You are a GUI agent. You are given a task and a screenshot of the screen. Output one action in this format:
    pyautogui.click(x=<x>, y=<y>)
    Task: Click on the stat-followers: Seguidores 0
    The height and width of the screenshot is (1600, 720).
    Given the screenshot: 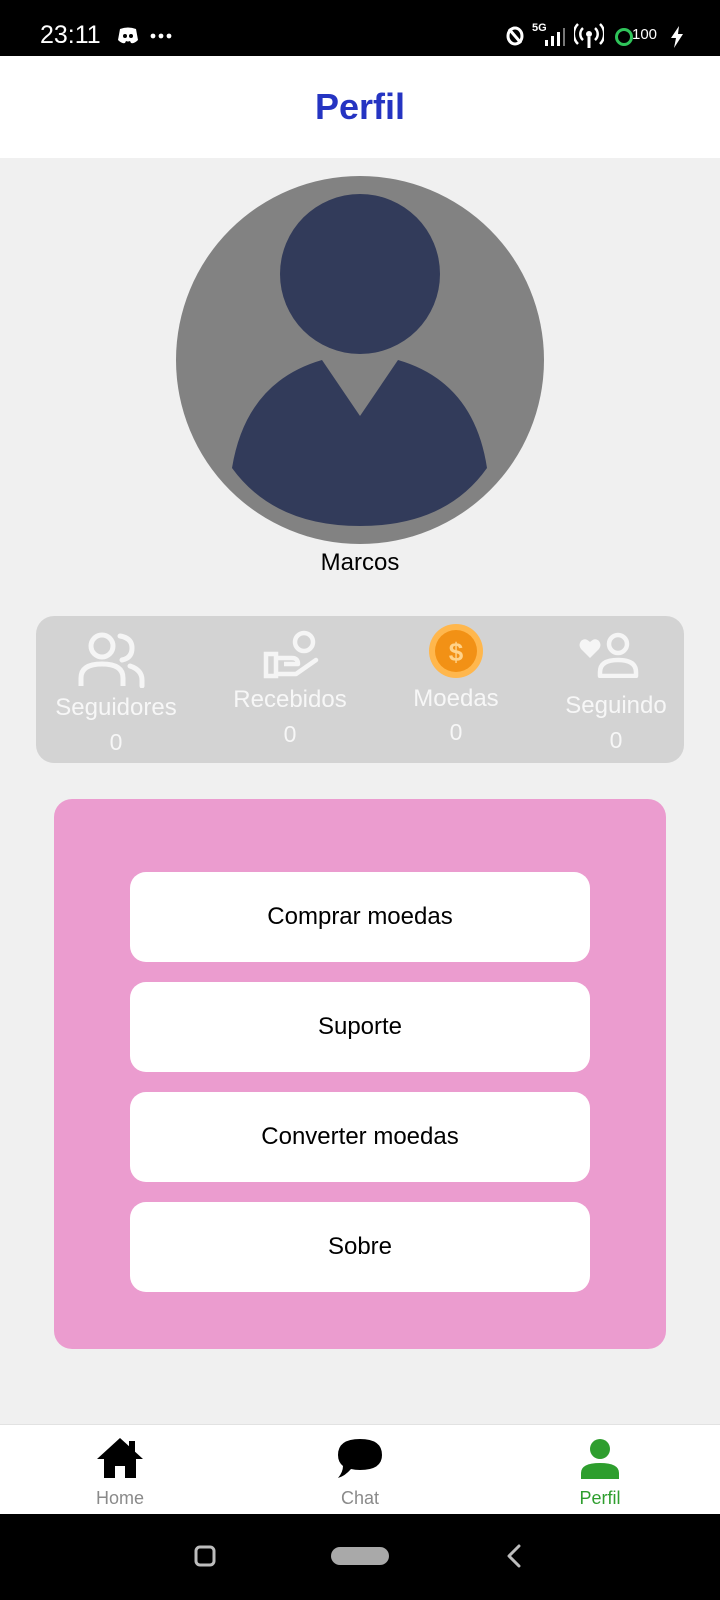 What is the action you would take?
    pyautogui.click(x=116, y=689)
    